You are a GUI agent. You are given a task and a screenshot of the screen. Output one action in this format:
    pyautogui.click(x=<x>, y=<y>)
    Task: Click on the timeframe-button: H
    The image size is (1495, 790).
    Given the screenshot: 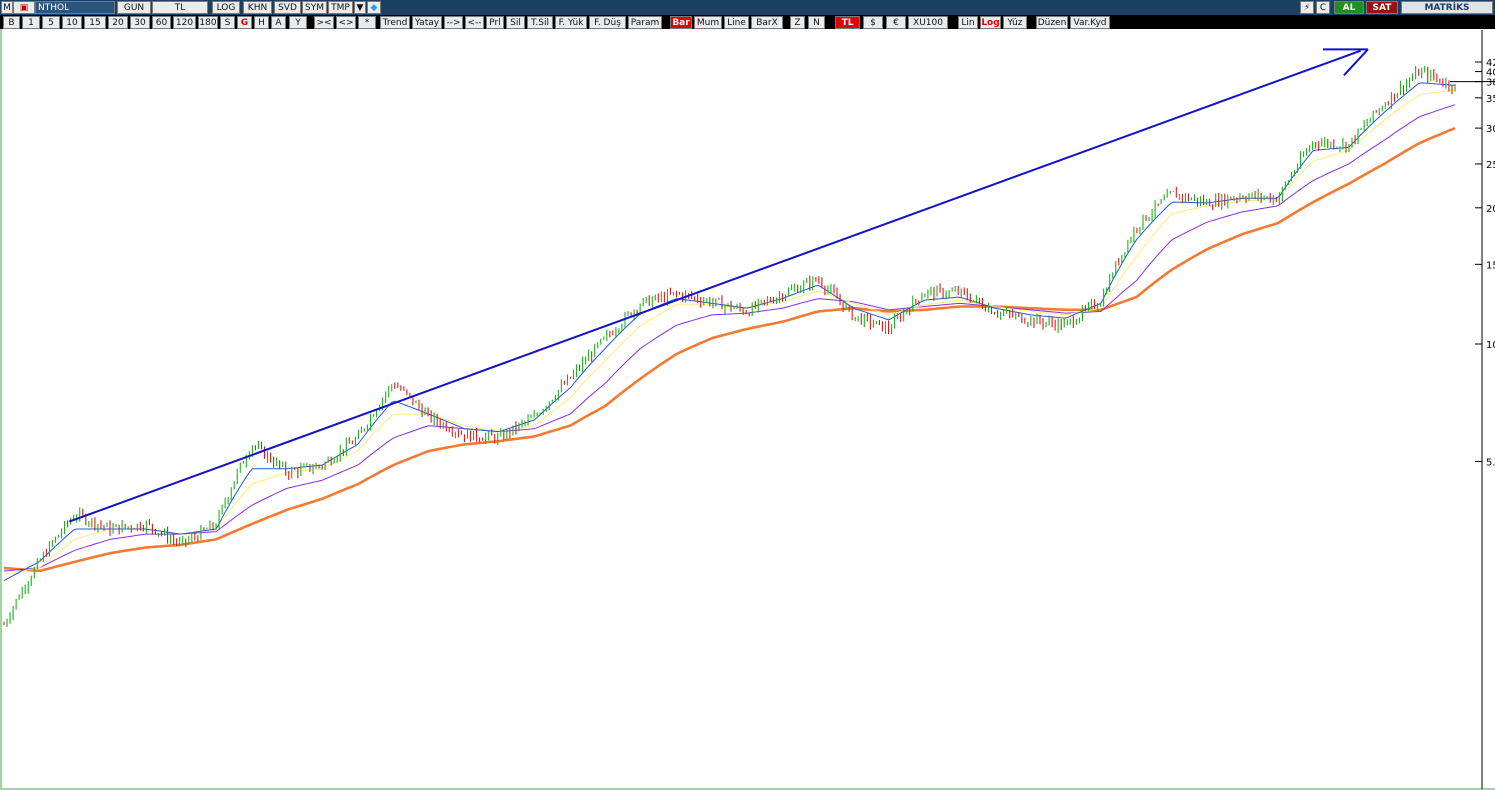 What is the action you would take?
    pyautogui.click(x=261, y=22)
    